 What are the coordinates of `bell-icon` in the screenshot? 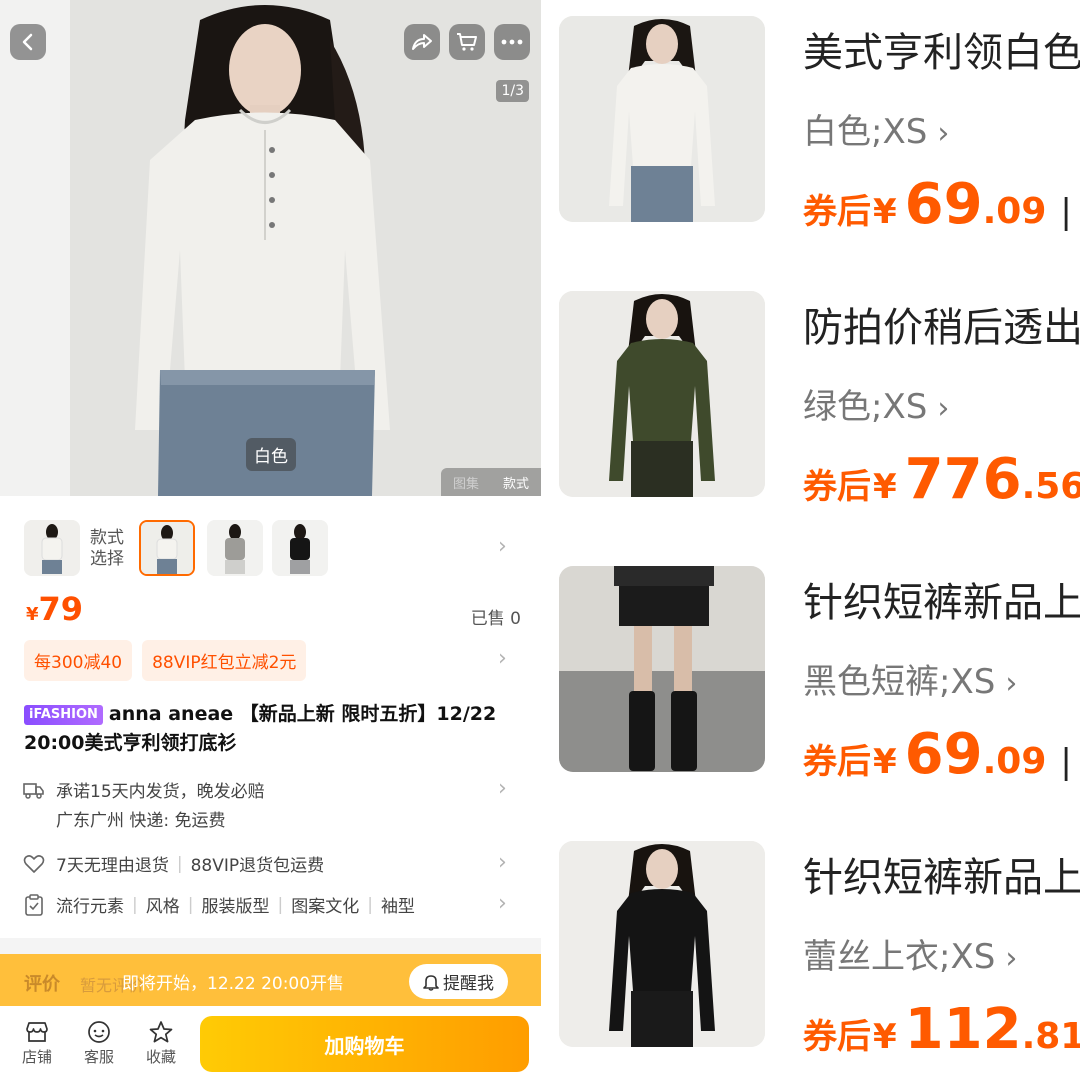 It's located at (431, 982).